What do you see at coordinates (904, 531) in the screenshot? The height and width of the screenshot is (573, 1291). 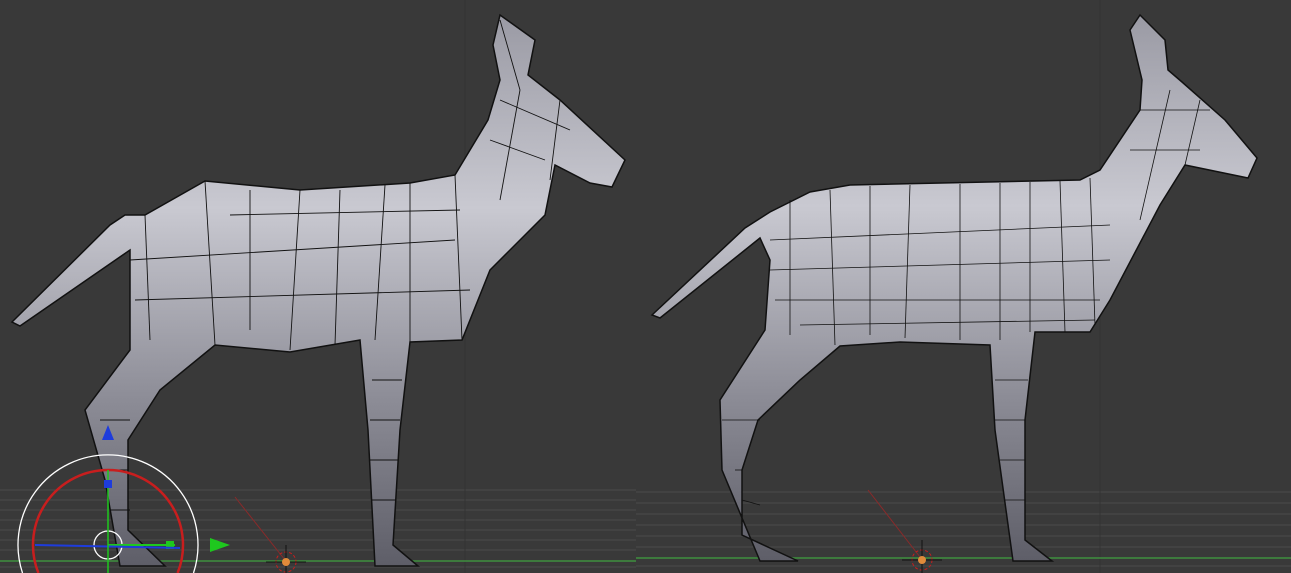 I see `3d-cursor-right-icon` at bounding box center [904, 531].